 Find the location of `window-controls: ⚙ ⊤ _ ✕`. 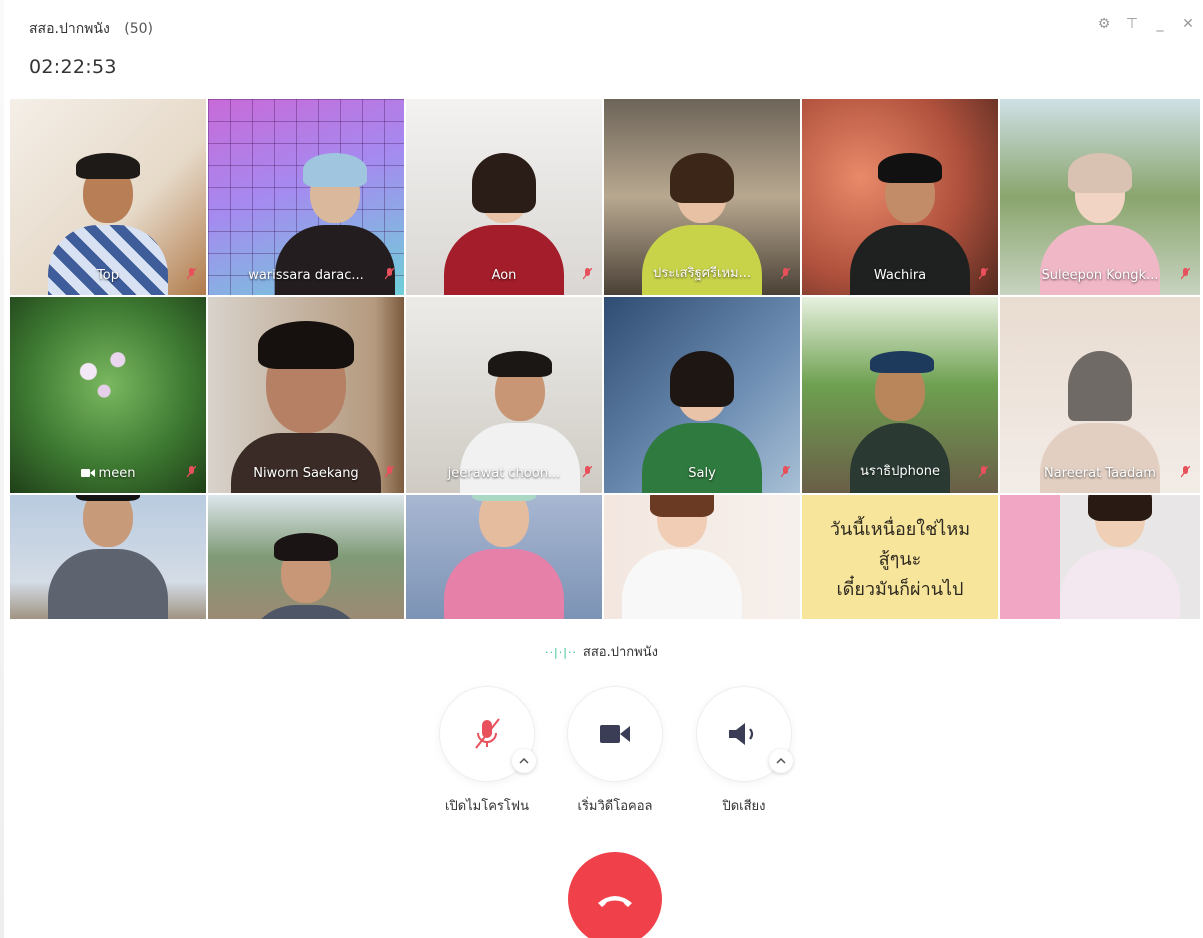

window-controls: ⚙ ⊤ _ ✕ is located at coordinates (1146, 24).